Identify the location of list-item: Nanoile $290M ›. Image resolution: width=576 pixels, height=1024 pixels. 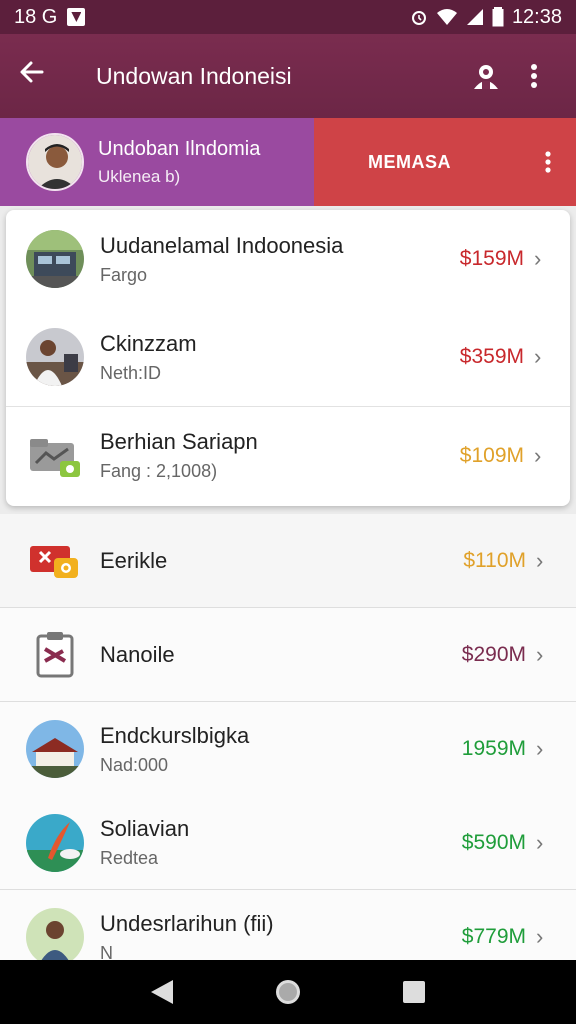
(288, 655).